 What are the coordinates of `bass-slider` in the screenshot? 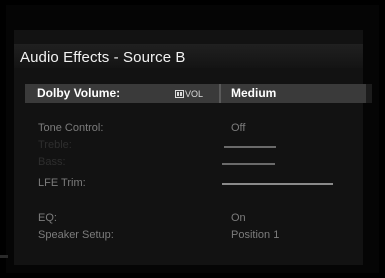 It's located at (248, 164).